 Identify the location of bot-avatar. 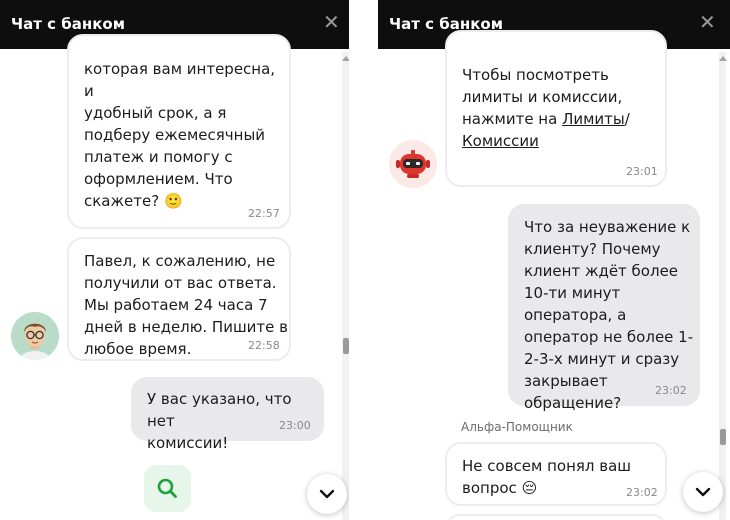
(413, 164).